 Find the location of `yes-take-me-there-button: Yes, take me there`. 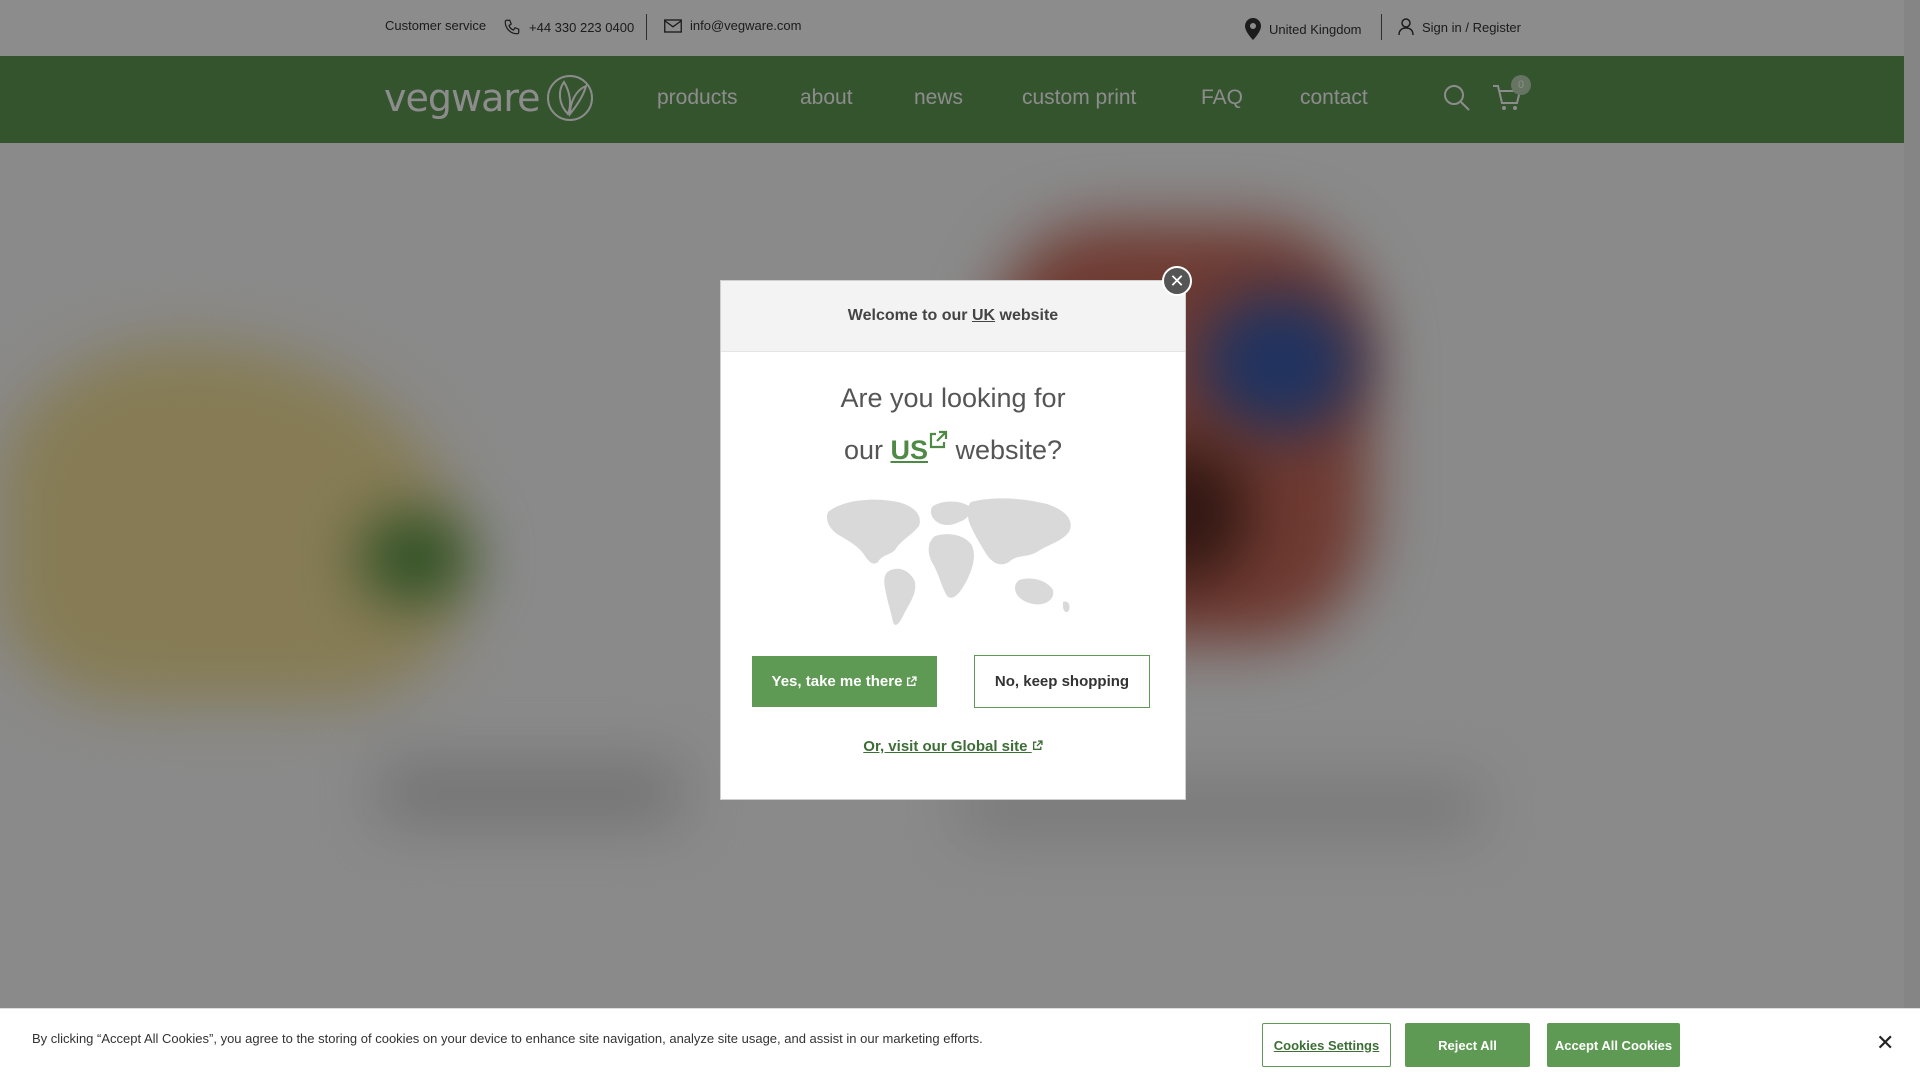

yes-take-me-there-button: Yes, take me there is located at coordinates (844, 681).